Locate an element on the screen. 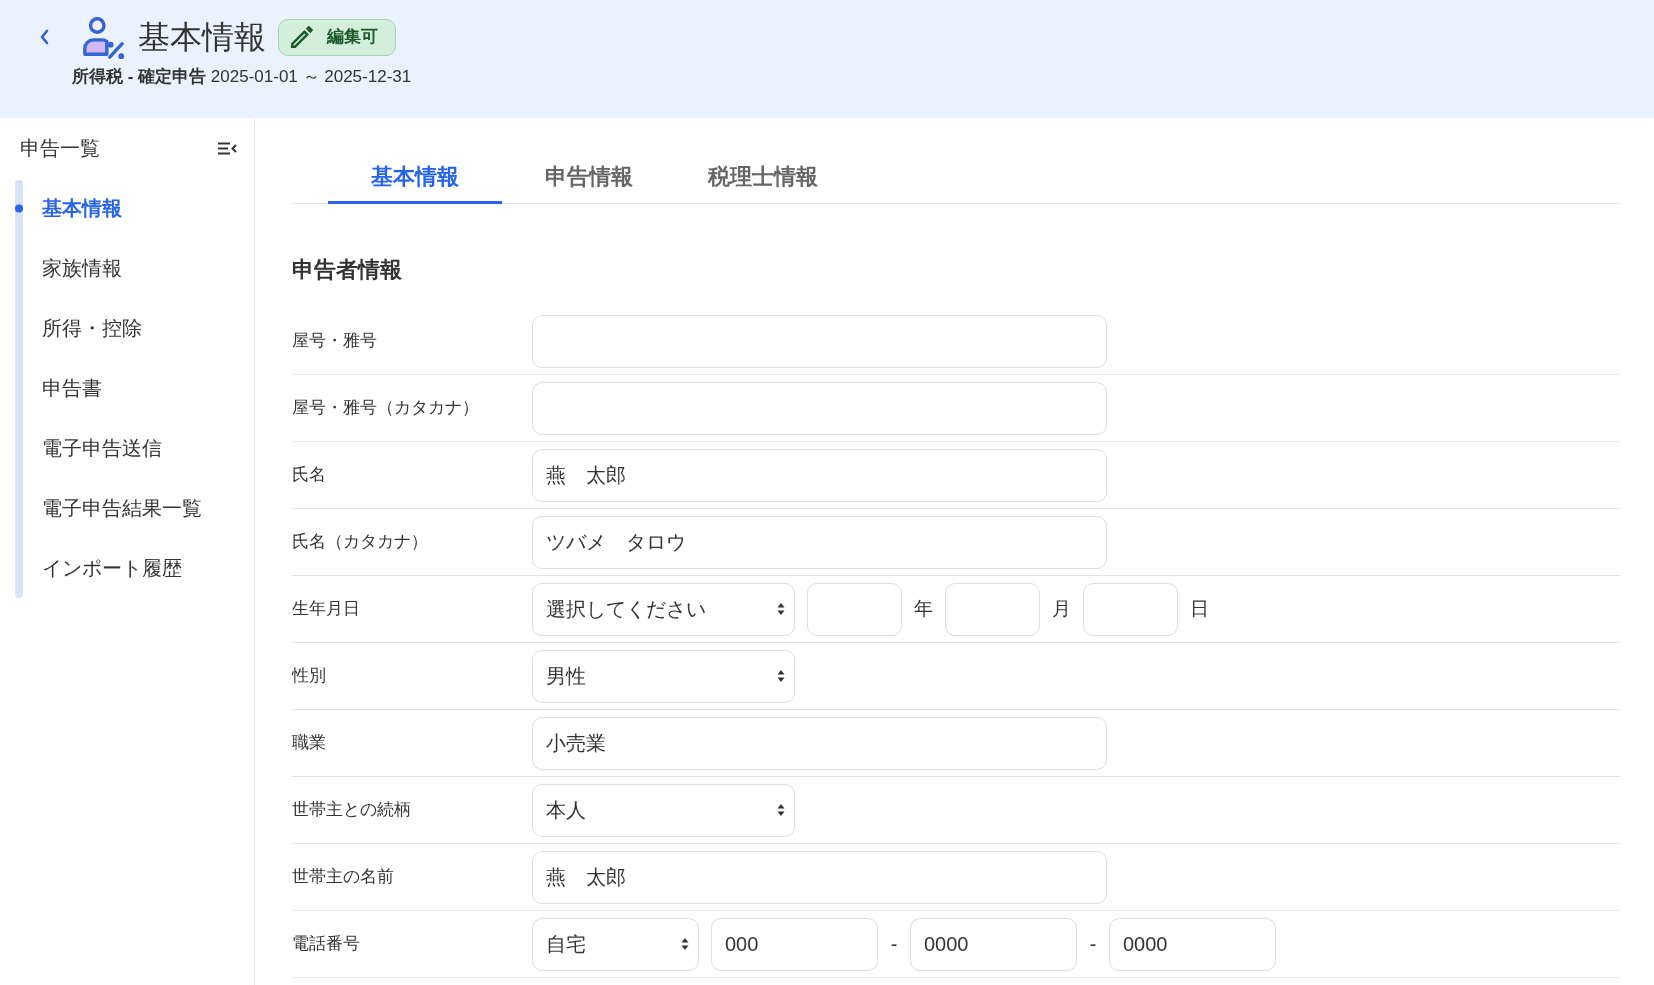 The width and height of the screenshot is (1654, 985). field-label: 世帯主の名前 is located at coordinates (343, 877).